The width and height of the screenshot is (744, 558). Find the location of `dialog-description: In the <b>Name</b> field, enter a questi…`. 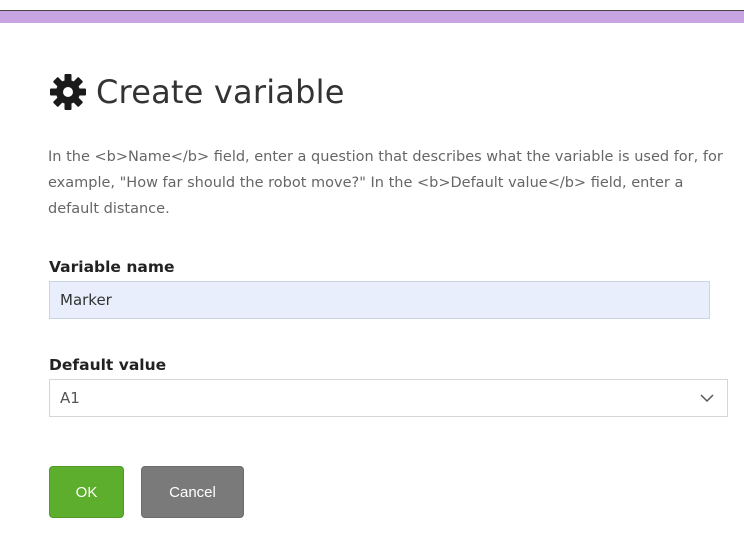

dialog-description: In the <b>Name</b> field, enter a questi… is located at coordinates (385, 183).